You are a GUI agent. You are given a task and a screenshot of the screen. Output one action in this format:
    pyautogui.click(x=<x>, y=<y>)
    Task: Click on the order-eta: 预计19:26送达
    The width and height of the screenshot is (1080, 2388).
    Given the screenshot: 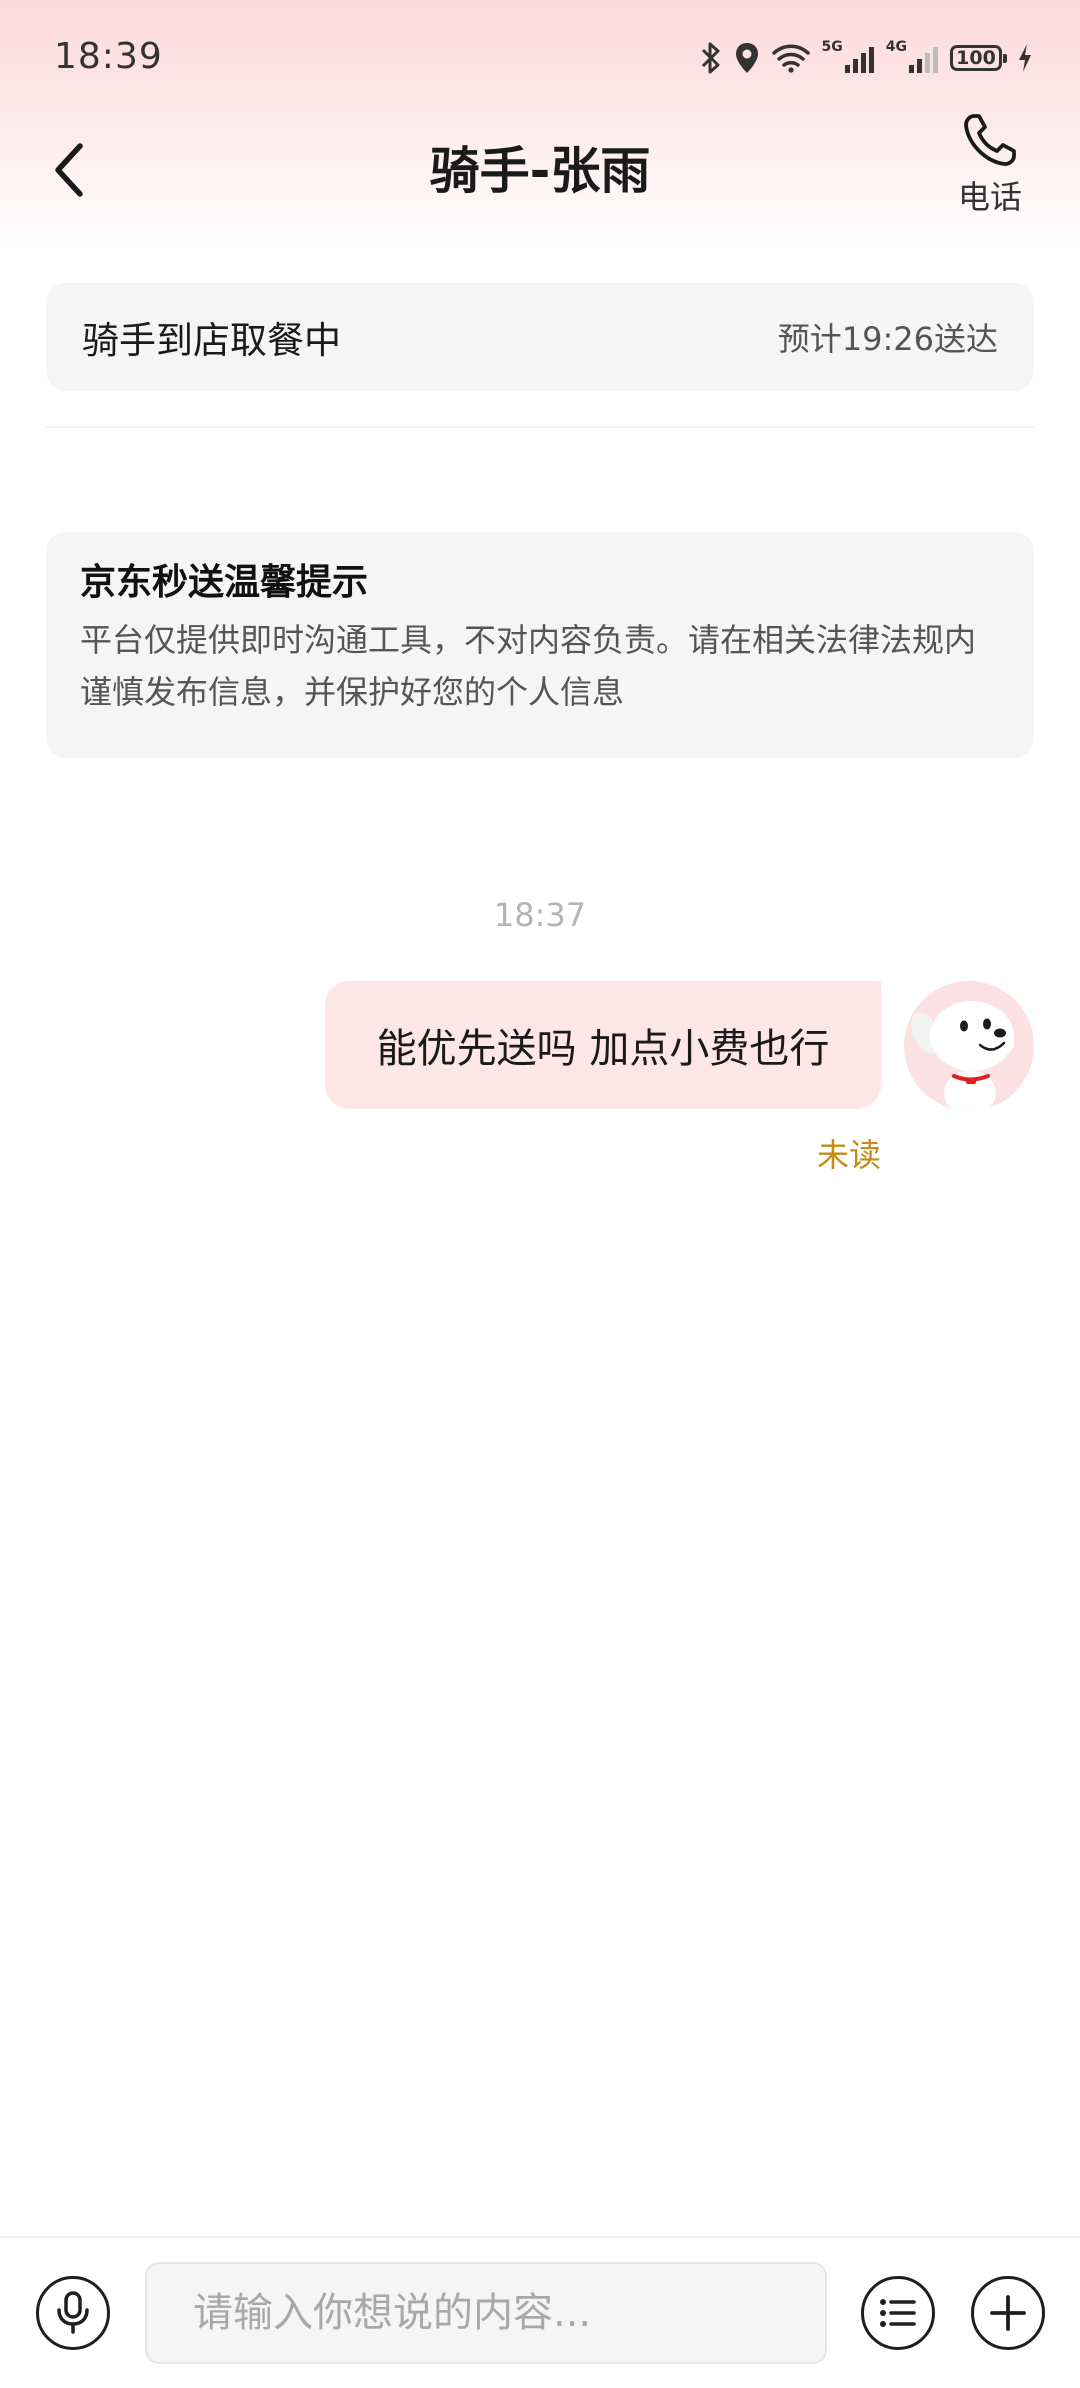 What is the action you would take?
    pyautogui.click(x=887, y=339)
    